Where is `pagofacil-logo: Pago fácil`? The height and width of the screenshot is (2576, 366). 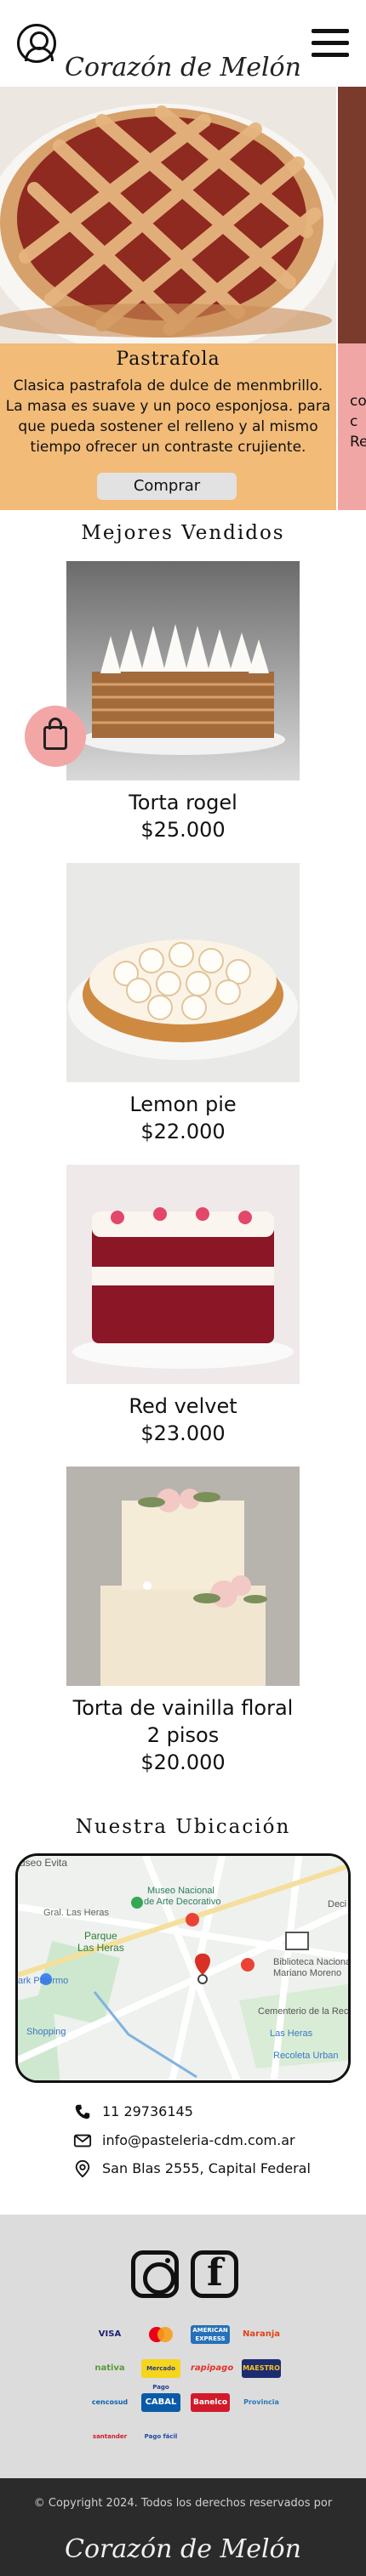 pagofacil-logo: Pago fácil is located at coordinates (161, 2436).